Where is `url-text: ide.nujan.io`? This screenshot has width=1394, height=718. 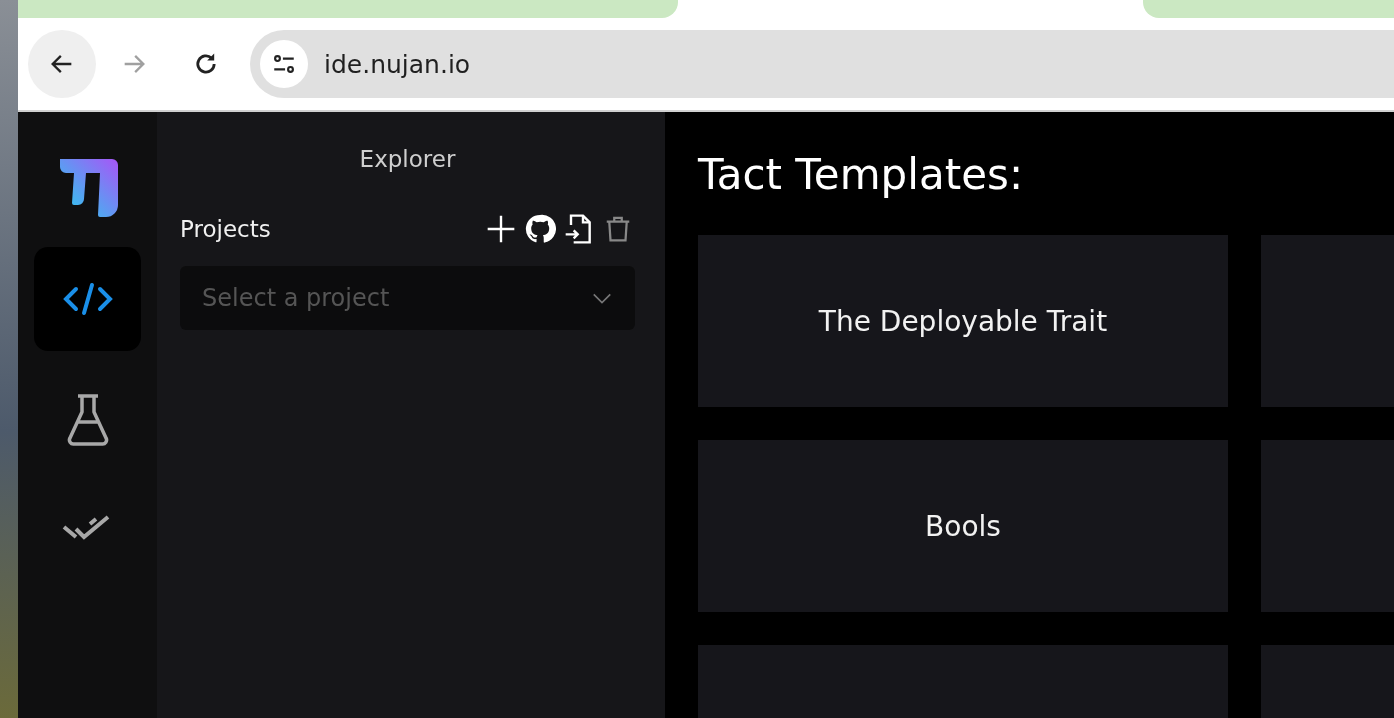 url-text: ide.nujan.io is located at coordinates (397, 64).